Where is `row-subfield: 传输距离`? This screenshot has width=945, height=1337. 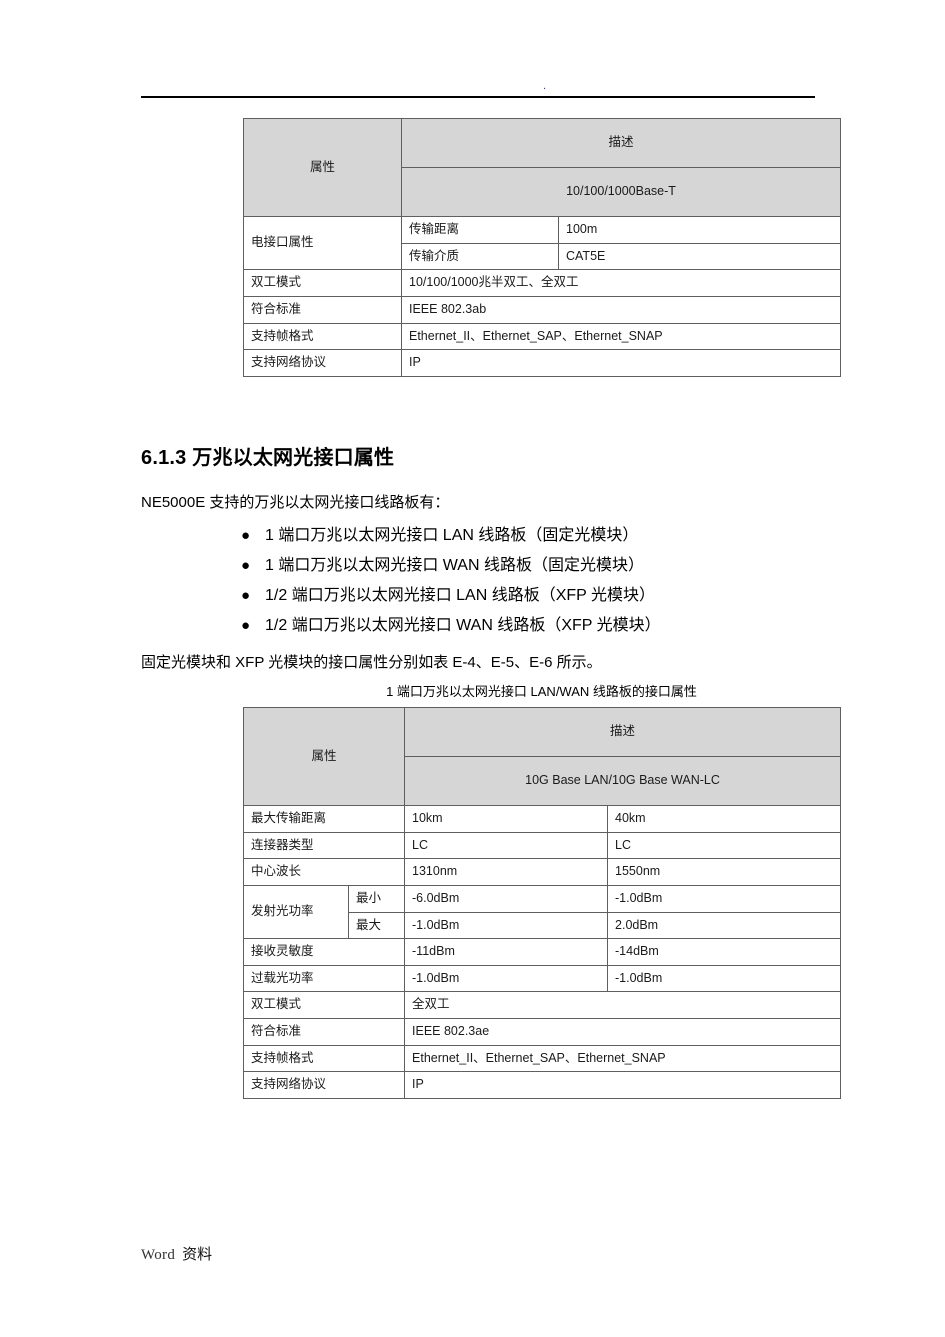
row-subfield: 传输距离 is located at coordinates (480, 230).